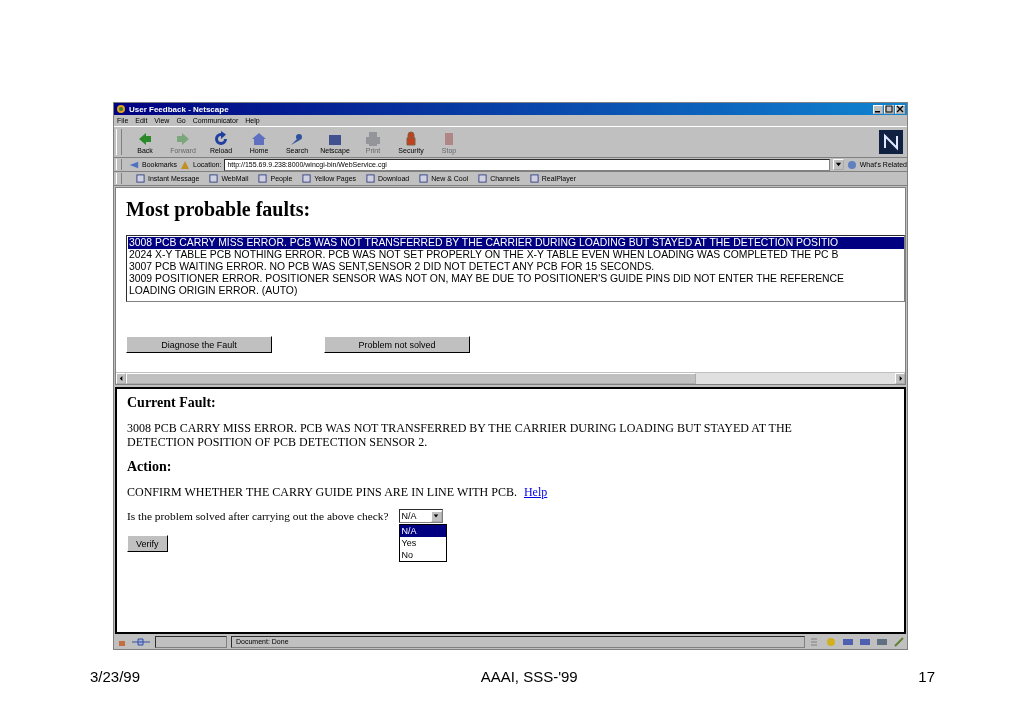 This screenshot has height=722, width=1023. What do you see at coordinates (516, 255) in the screenshot?
I see `fault-item: 2024 X-Y TABLE PCB NOTHING ERROR. PCB WAS NOT SET PROPERLY ON THE X-Y TABLE EVEN WHEN LOADING WAS COMPLETED THE PC B` at bounding box center [516, 255].